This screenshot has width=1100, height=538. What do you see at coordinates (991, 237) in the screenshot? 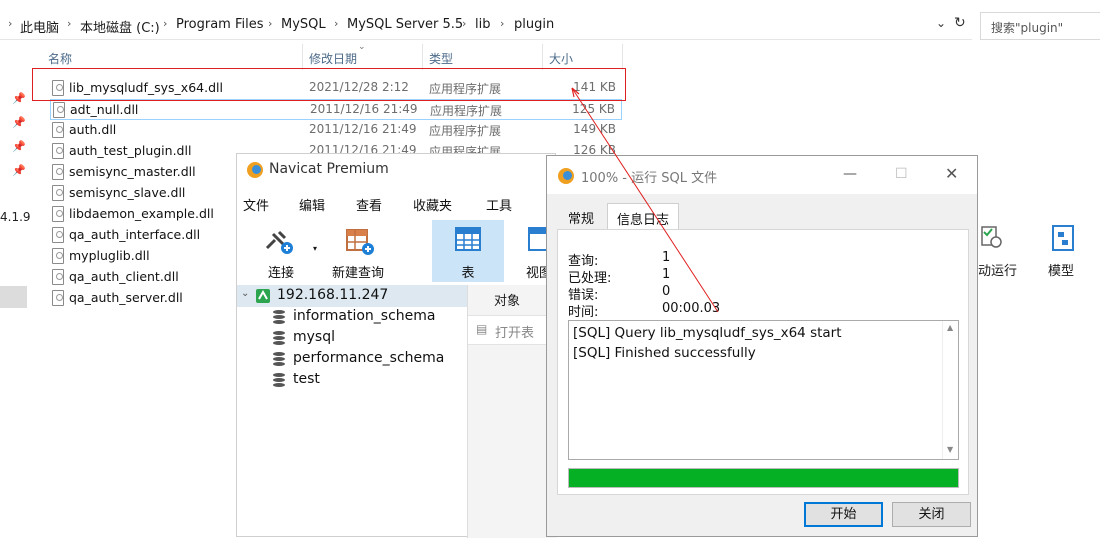
I see `automation-icon` at bounding box center [991, 237].